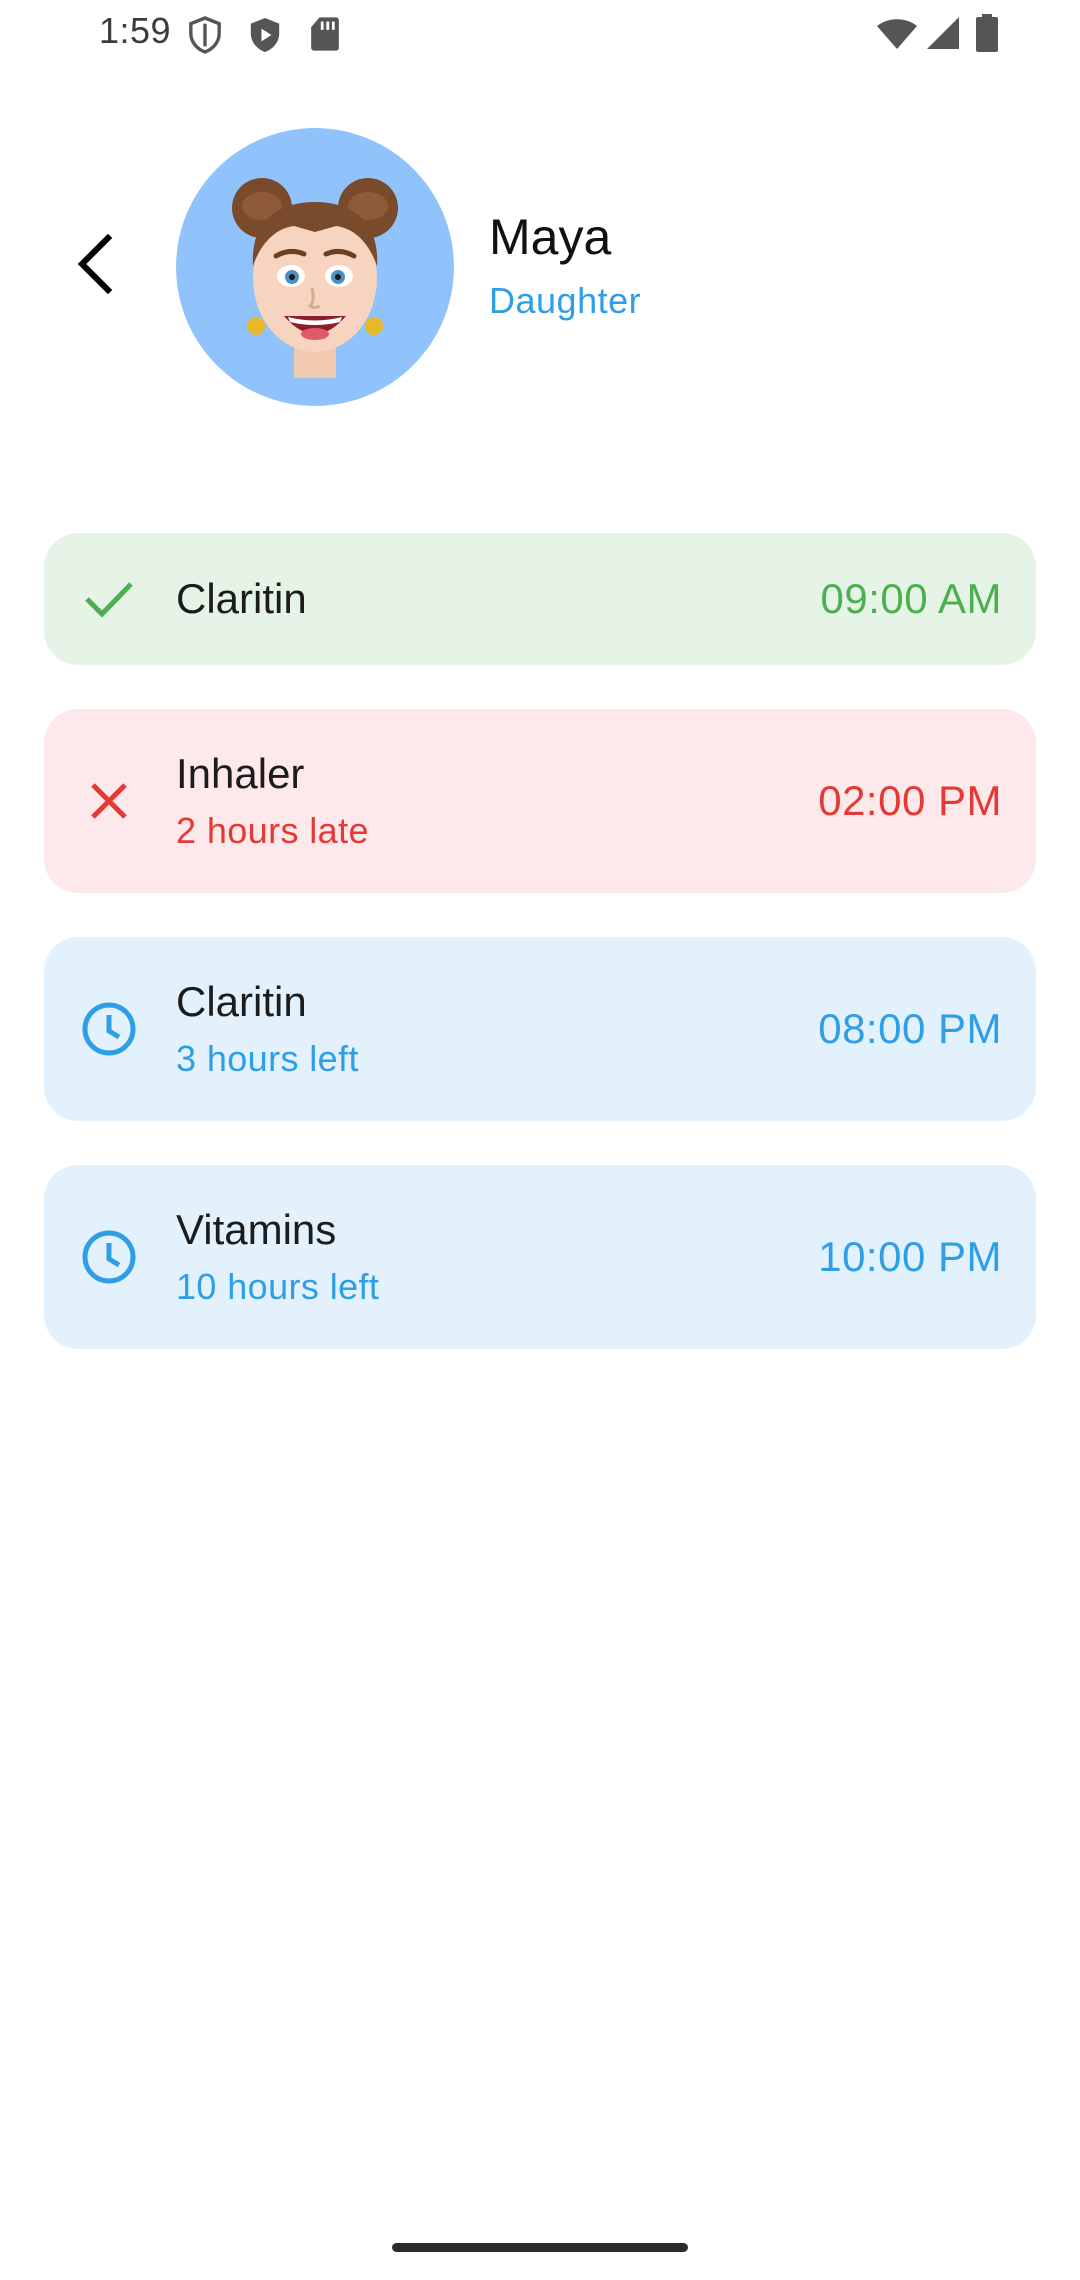 The height and width of the screenshot is (2280, 1080). What do you see at coordinates (267, 1029) in the screenshot?
I see `dose-text: Claritin 3 hours left` at bounding box center [267, 1029].